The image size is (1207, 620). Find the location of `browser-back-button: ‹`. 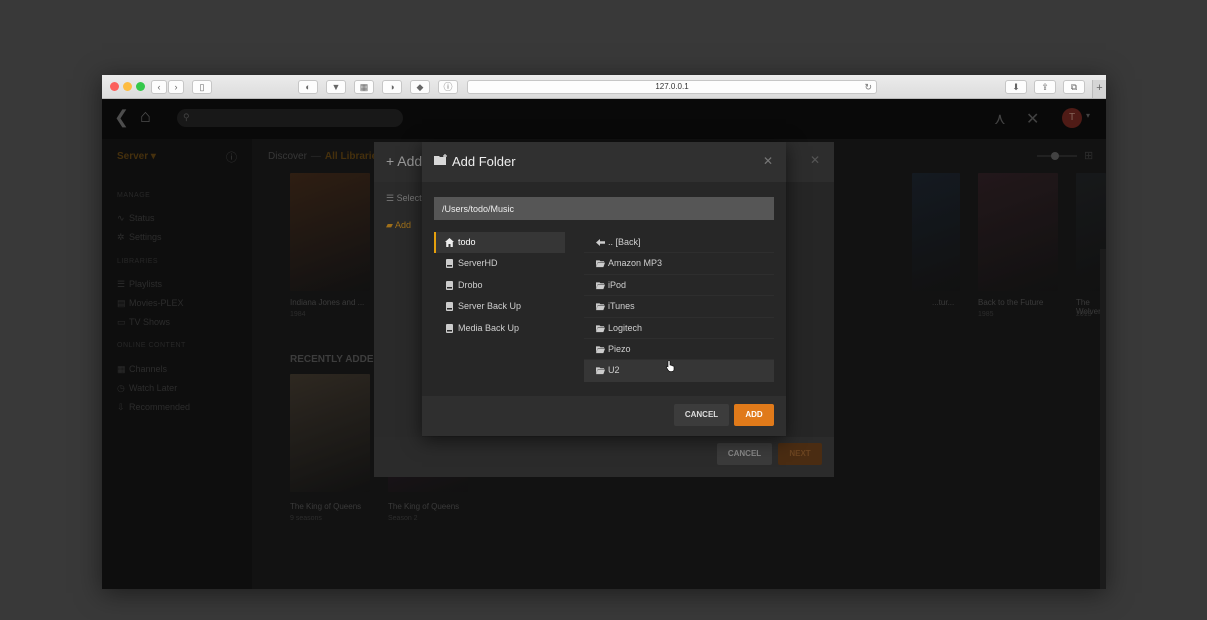

browser-back-button: ‹ is located at coordinates (159, 87).